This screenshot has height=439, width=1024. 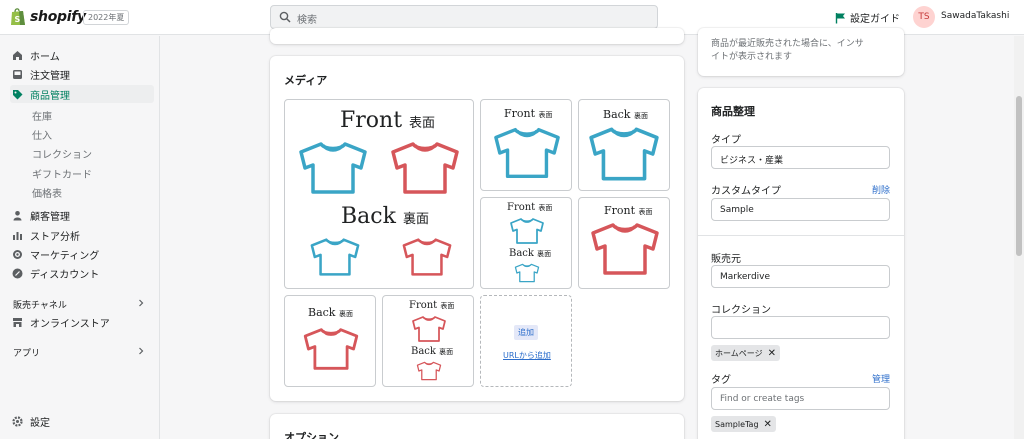 I want to click on add-from-url-link: URLから追加, so click(x=527, y=355).